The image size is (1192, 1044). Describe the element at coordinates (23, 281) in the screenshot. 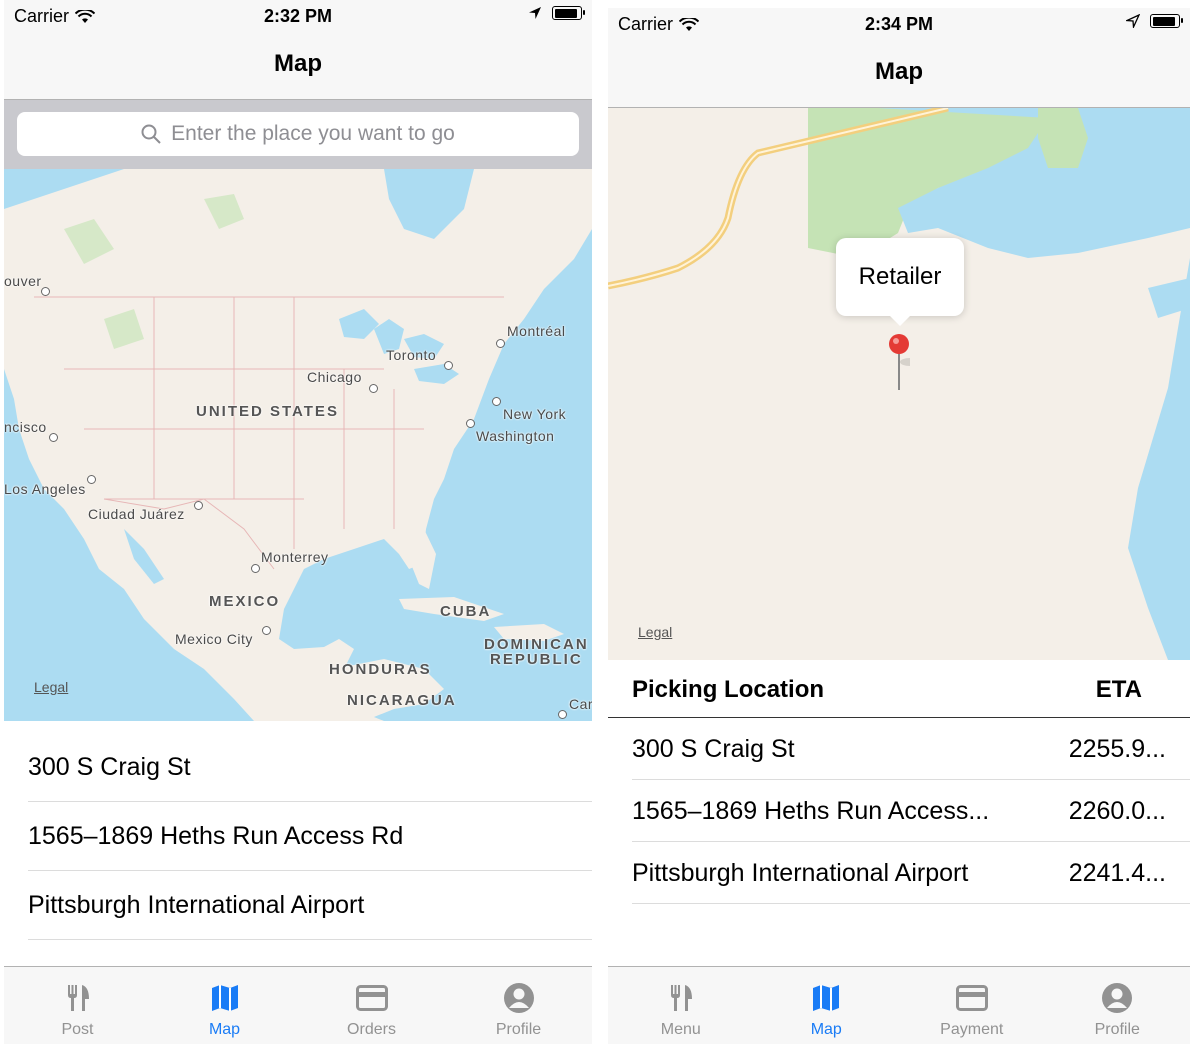

I see `map-label-vancouver: ouver` at that location.